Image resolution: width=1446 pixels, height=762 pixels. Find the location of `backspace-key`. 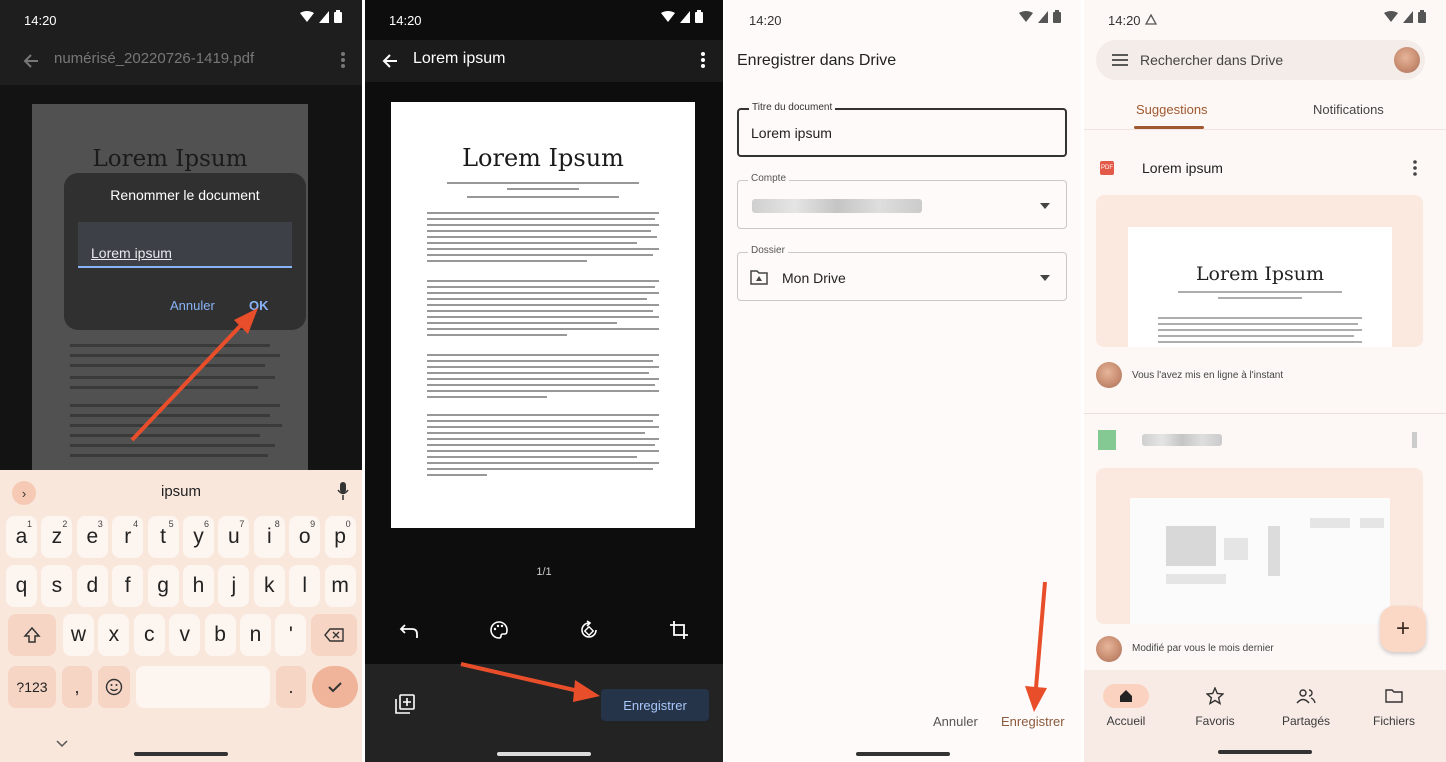

backspace-key is located at coordinates (334, 635).